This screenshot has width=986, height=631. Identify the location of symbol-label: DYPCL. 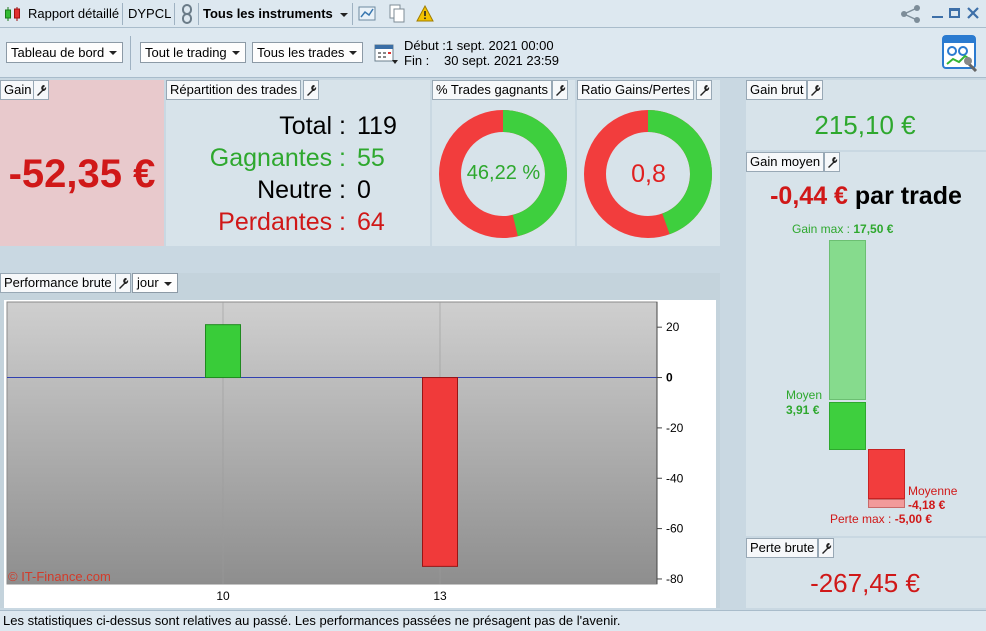
(149, 14).